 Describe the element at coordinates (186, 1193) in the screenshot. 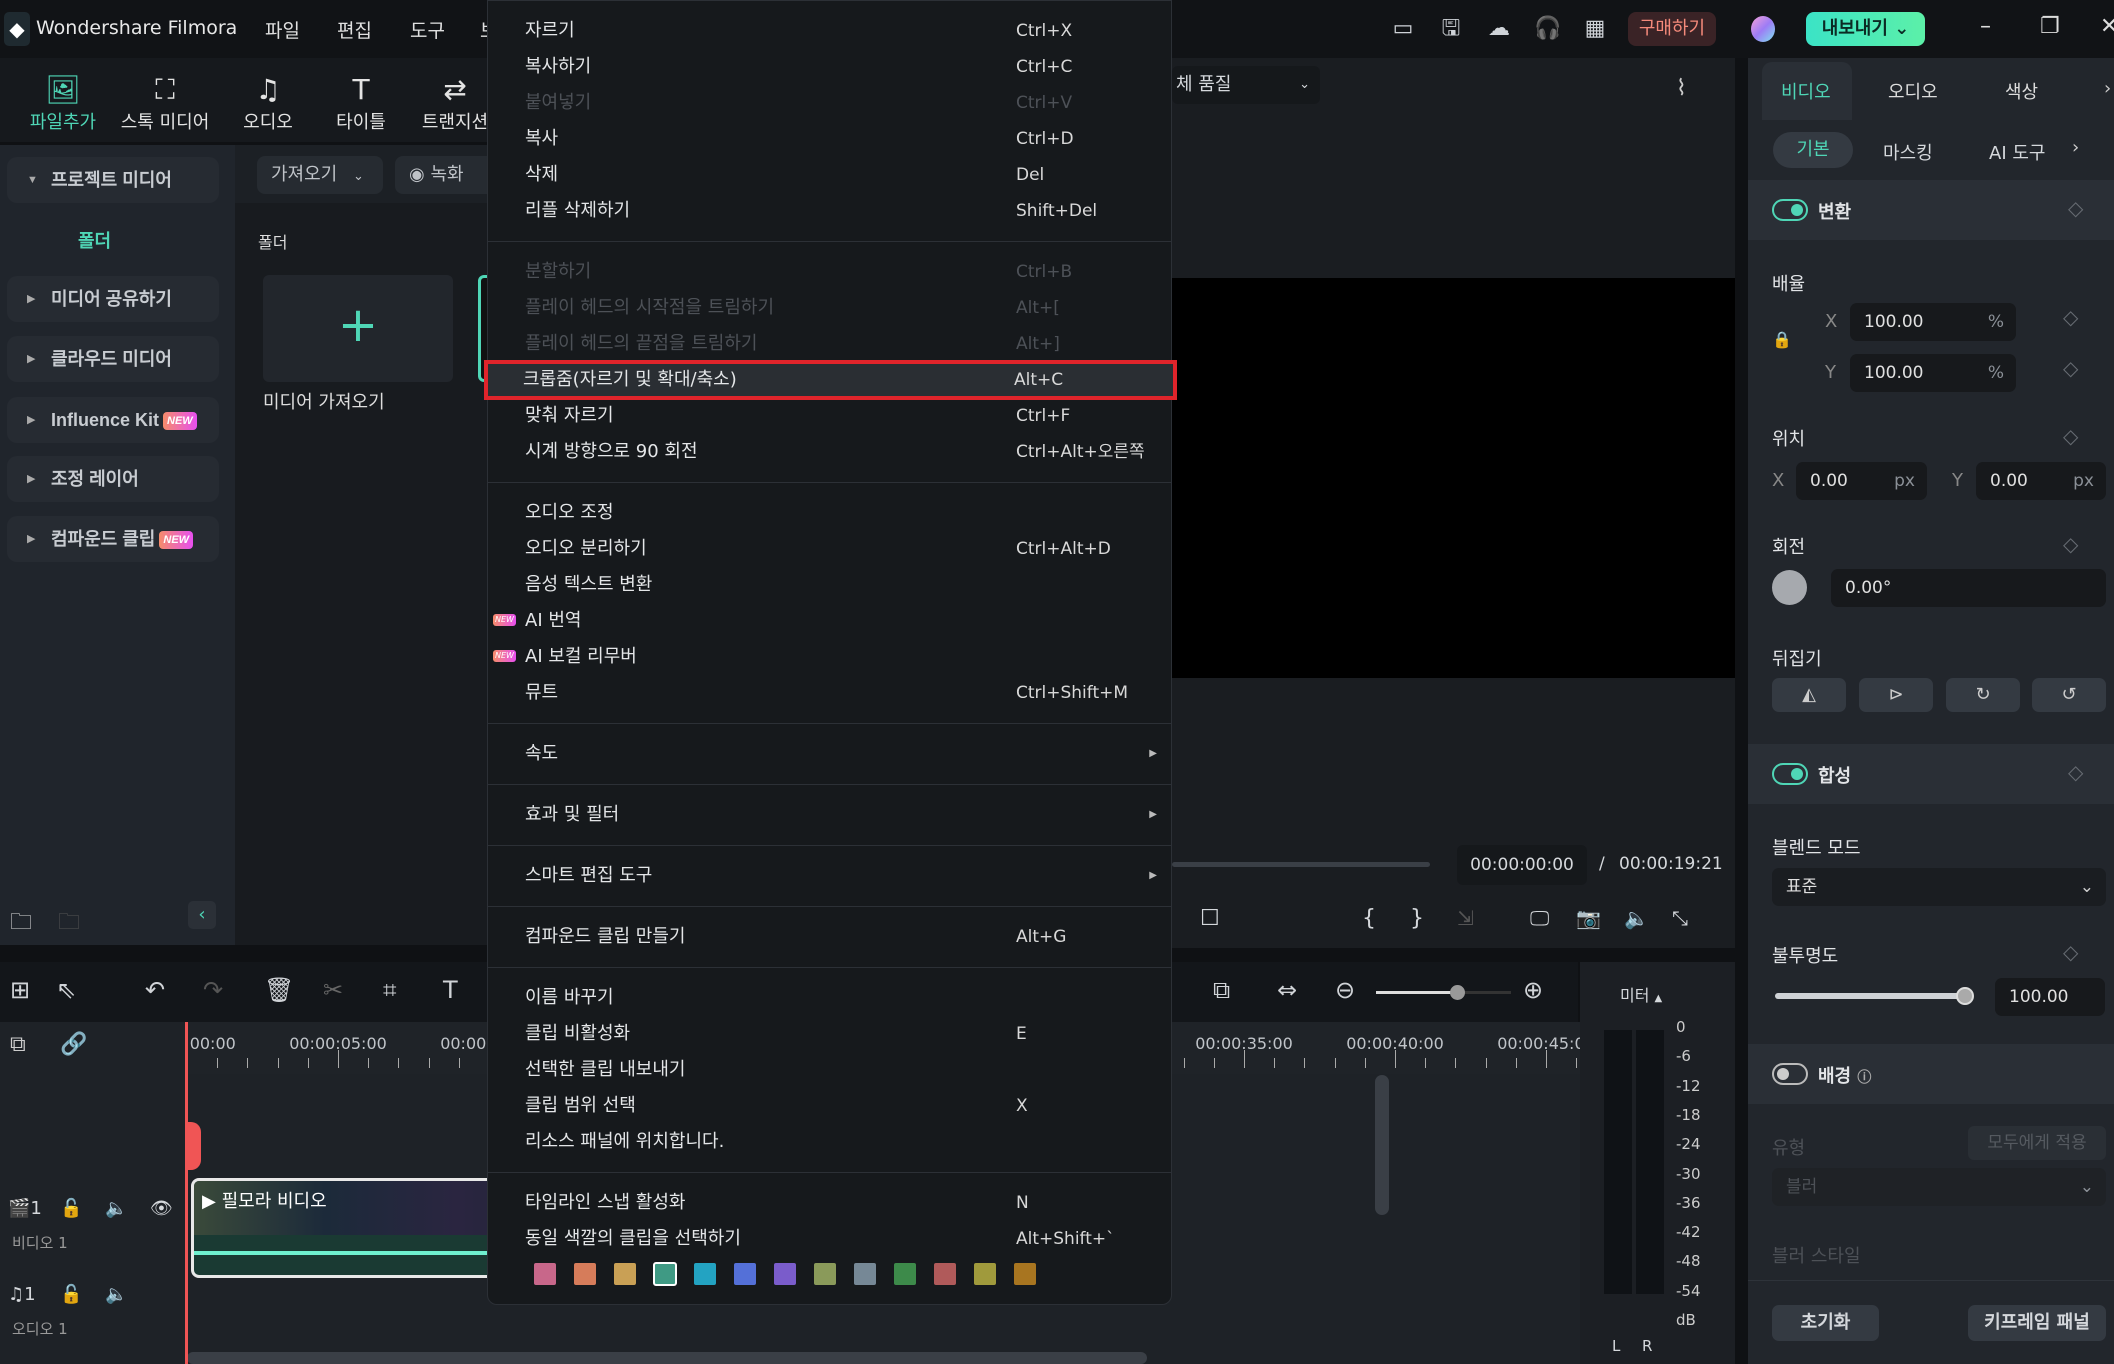

I see `playhead` at that location.